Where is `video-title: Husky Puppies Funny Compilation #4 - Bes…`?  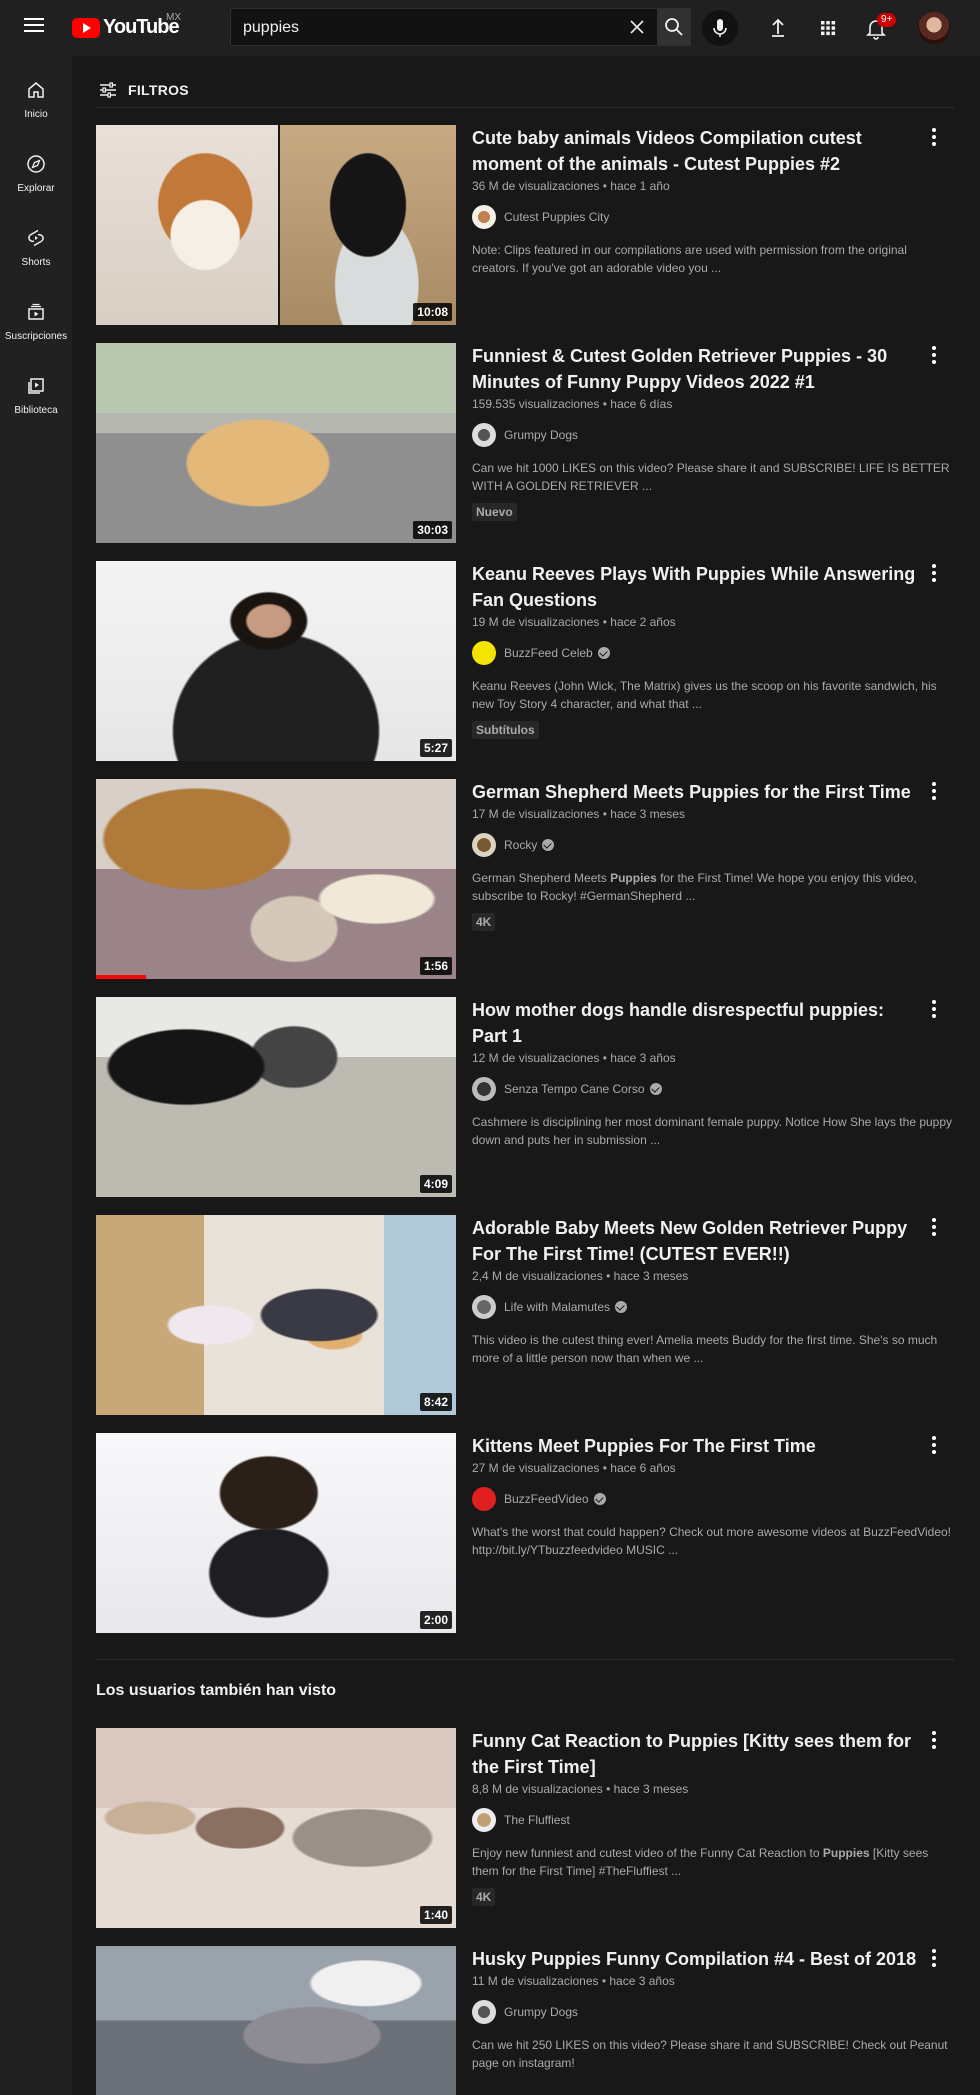 video-title: Husky Puppies Funny Compilation #4 - Bes… is located at coordinates (697, 1959).